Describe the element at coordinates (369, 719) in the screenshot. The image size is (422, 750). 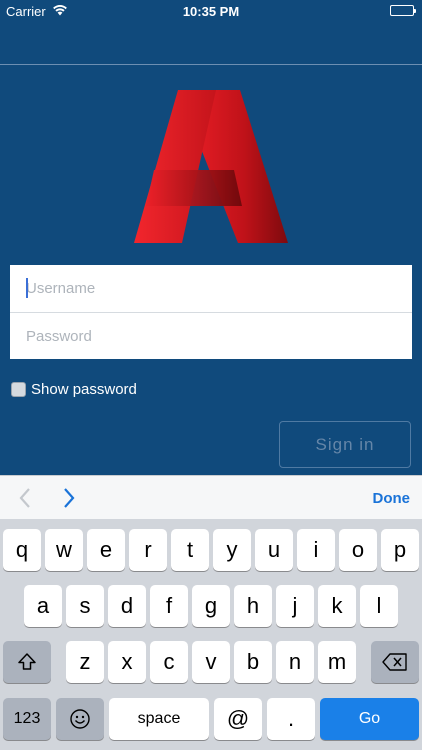
I see `go-key: Go` at that location.